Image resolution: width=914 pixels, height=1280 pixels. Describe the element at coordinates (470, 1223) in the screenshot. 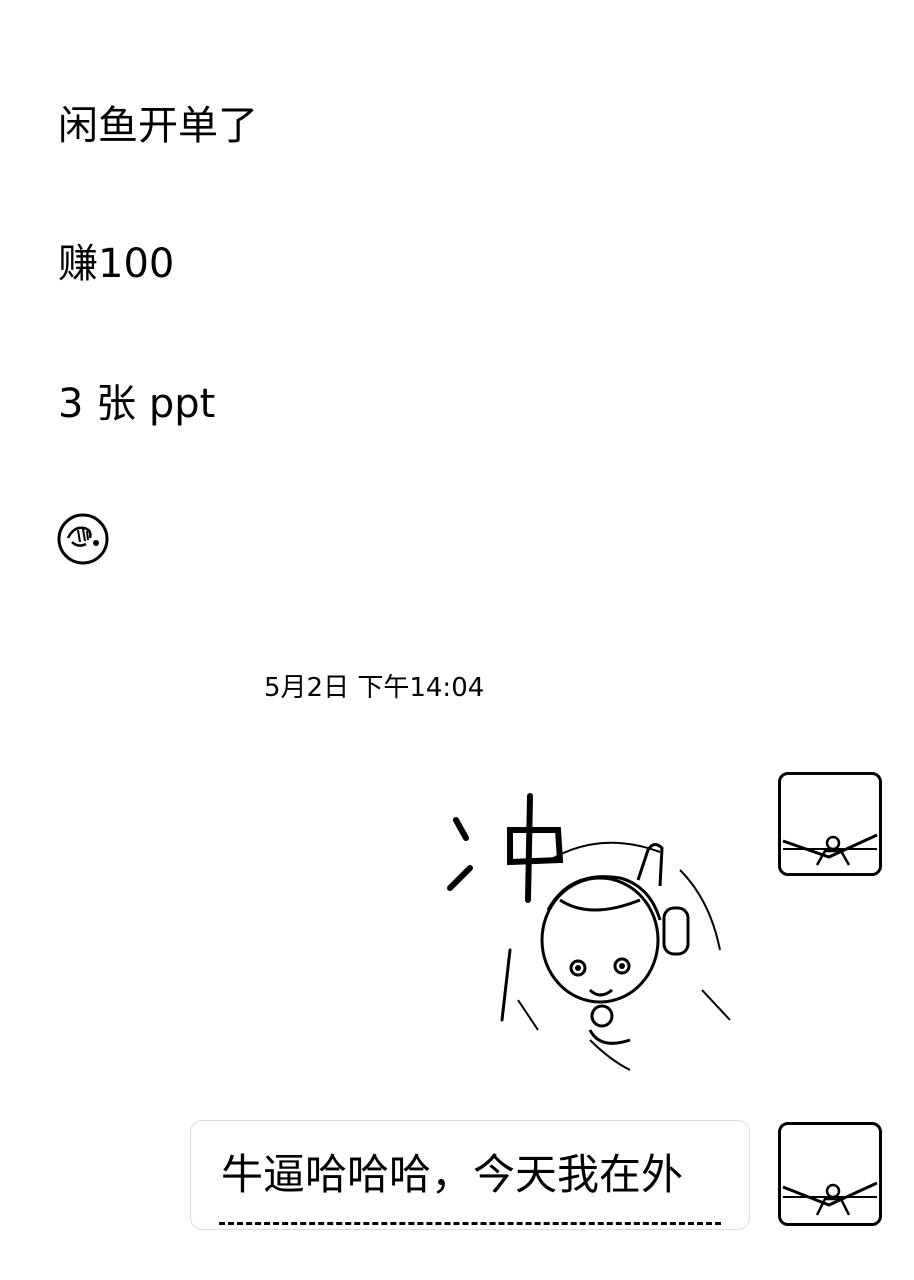

I see `bubble-divider` at that location.